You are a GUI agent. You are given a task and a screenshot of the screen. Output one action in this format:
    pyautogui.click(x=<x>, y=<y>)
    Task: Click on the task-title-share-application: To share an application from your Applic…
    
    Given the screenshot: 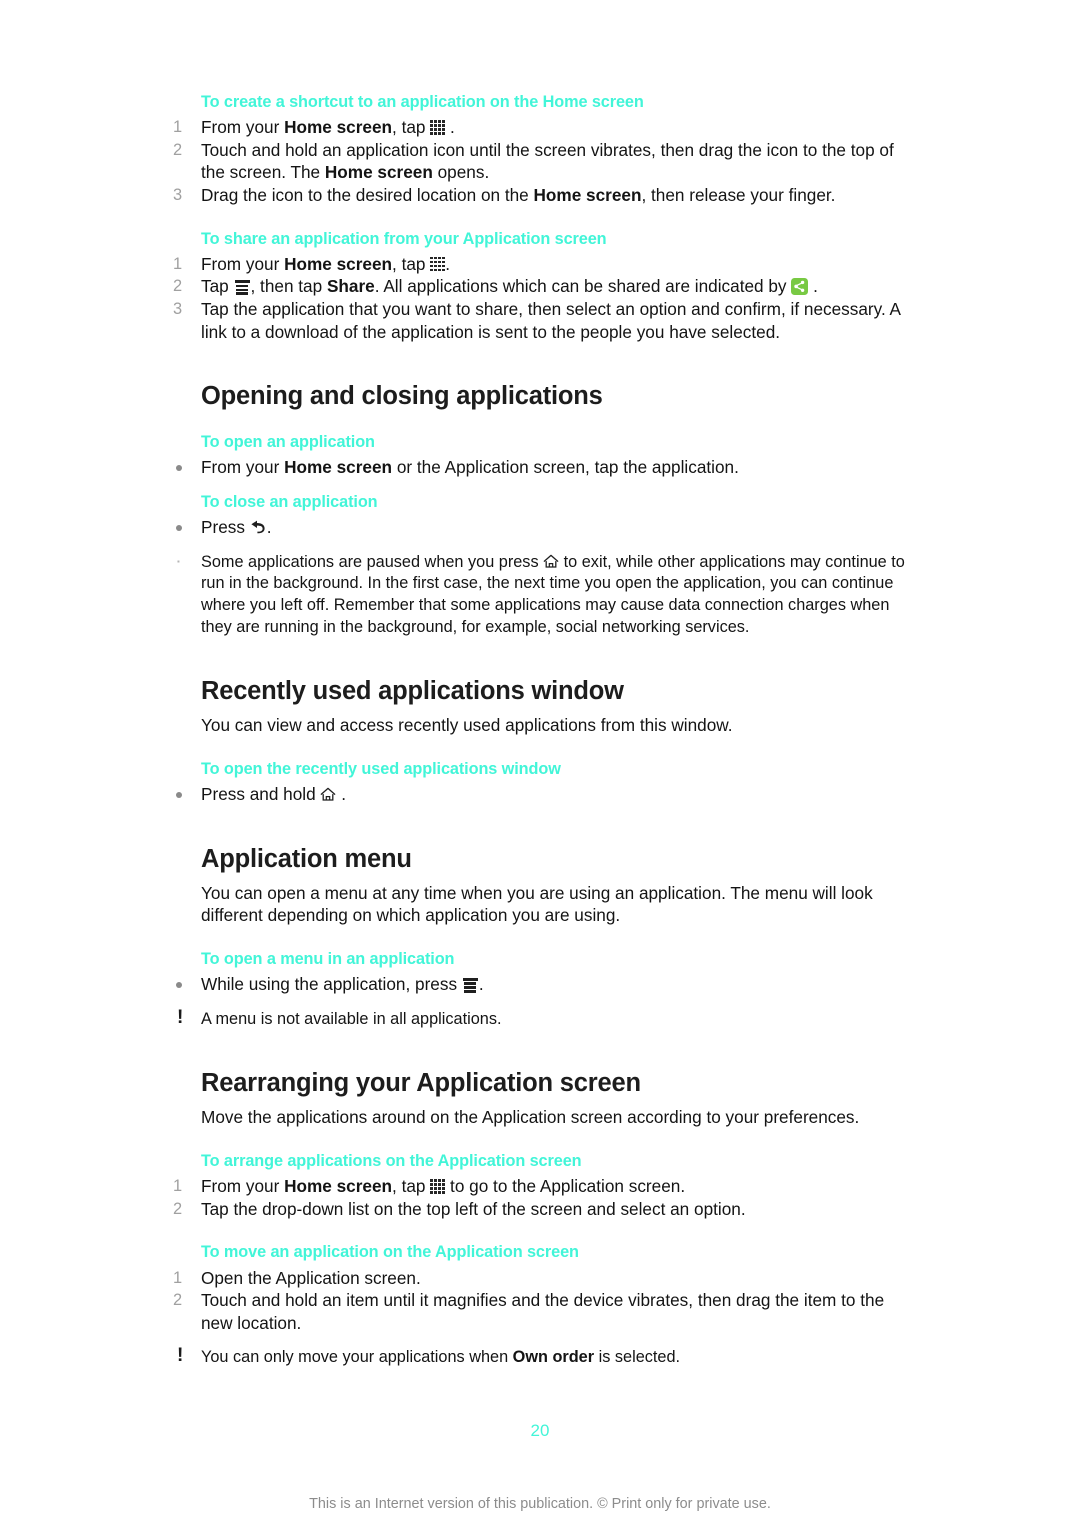 What is the action you would take?
    pyautogui.click(x=404, y=238)
    